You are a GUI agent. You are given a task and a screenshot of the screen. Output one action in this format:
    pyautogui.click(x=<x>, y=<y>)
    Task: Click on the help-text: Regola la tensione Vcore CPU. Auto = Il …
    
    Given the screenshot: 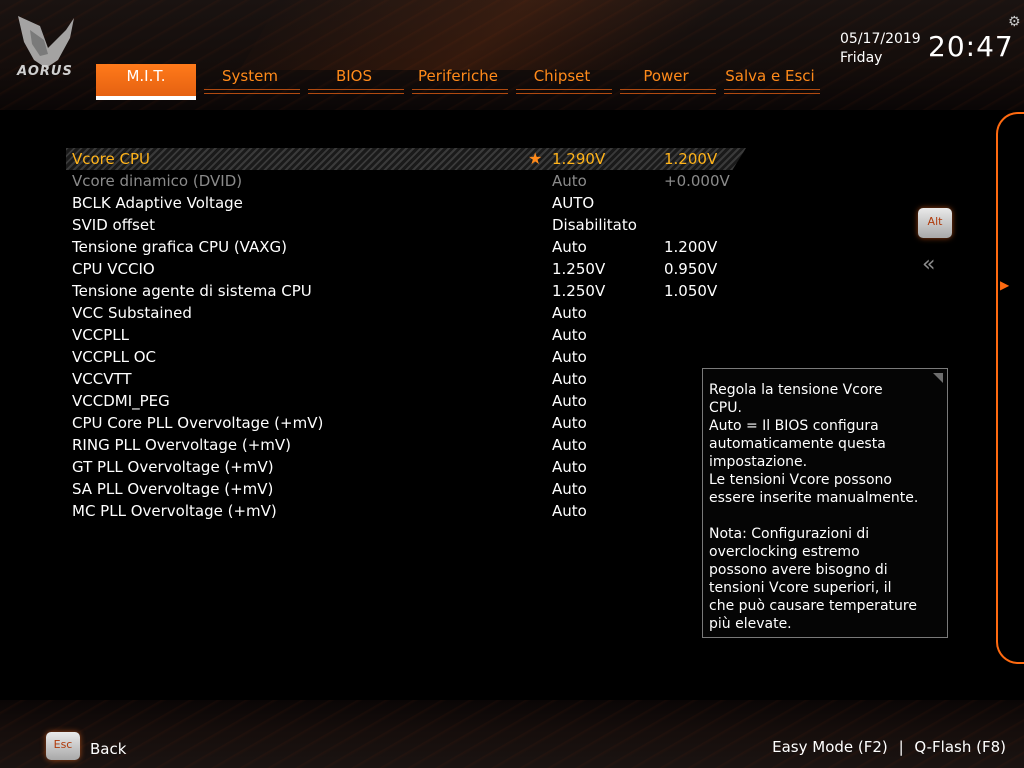 What is the action you would take?
    pyautogui.click(x=814, y=507)
    